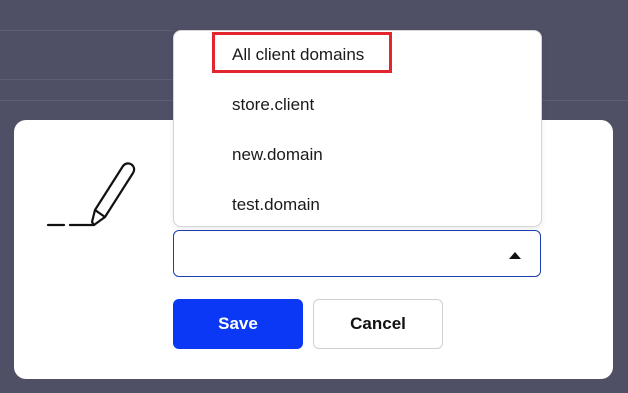  What do you see at coordinates (515, 255) in the screenshot?
I see `caret-up-icon` at bounding box center [515, 255].